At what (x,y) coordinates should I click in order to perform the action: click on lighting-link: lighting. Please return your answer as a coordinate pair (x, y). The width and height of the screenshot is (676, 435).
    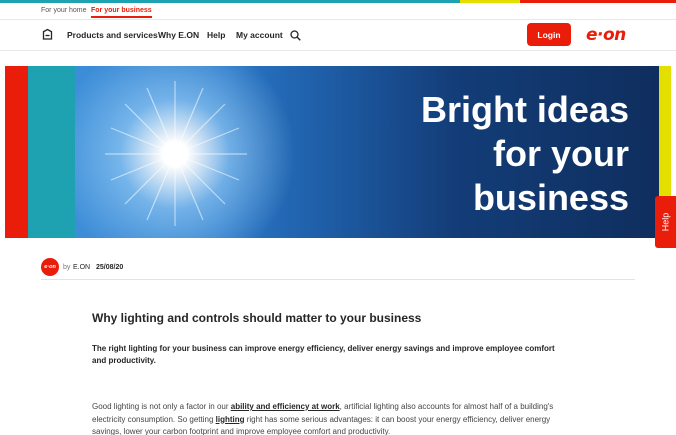
    Looking at the image, I should click on (230, 419).